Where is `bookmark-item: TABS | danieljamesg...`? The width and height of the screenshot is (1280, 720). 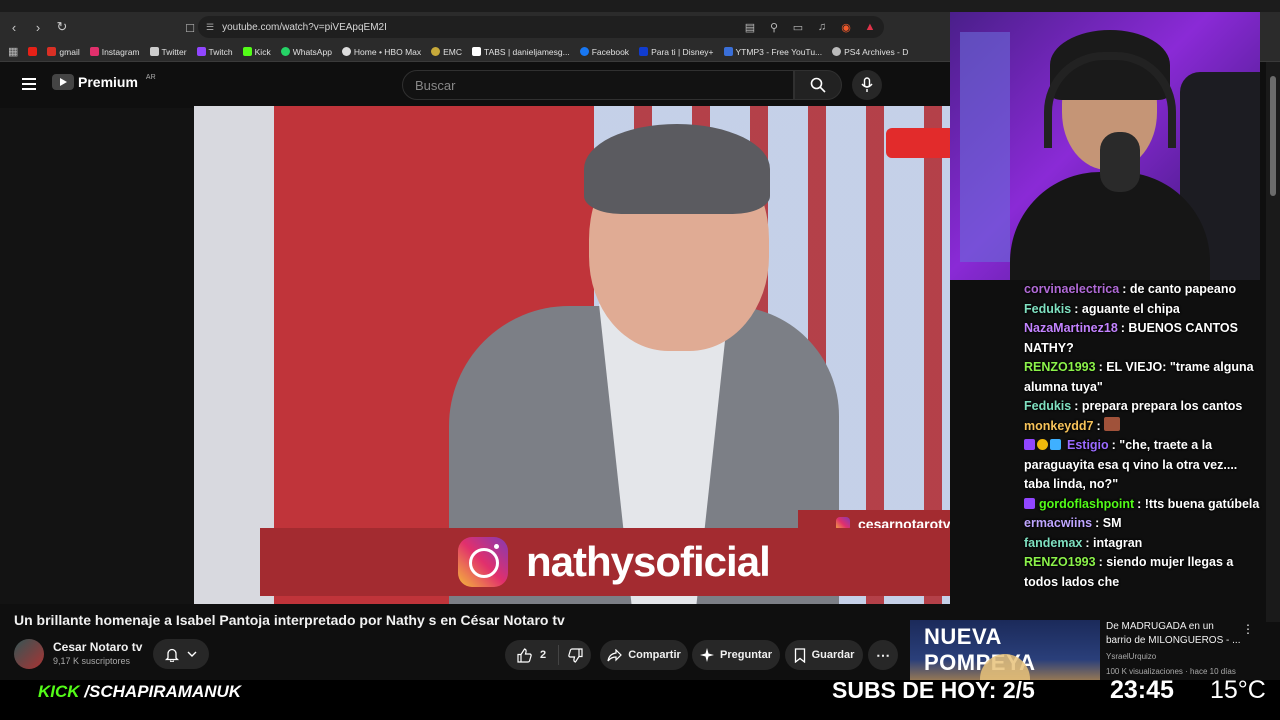
bookmark-item: TABS | danieljamesg... is located at coordinates (521, 52).